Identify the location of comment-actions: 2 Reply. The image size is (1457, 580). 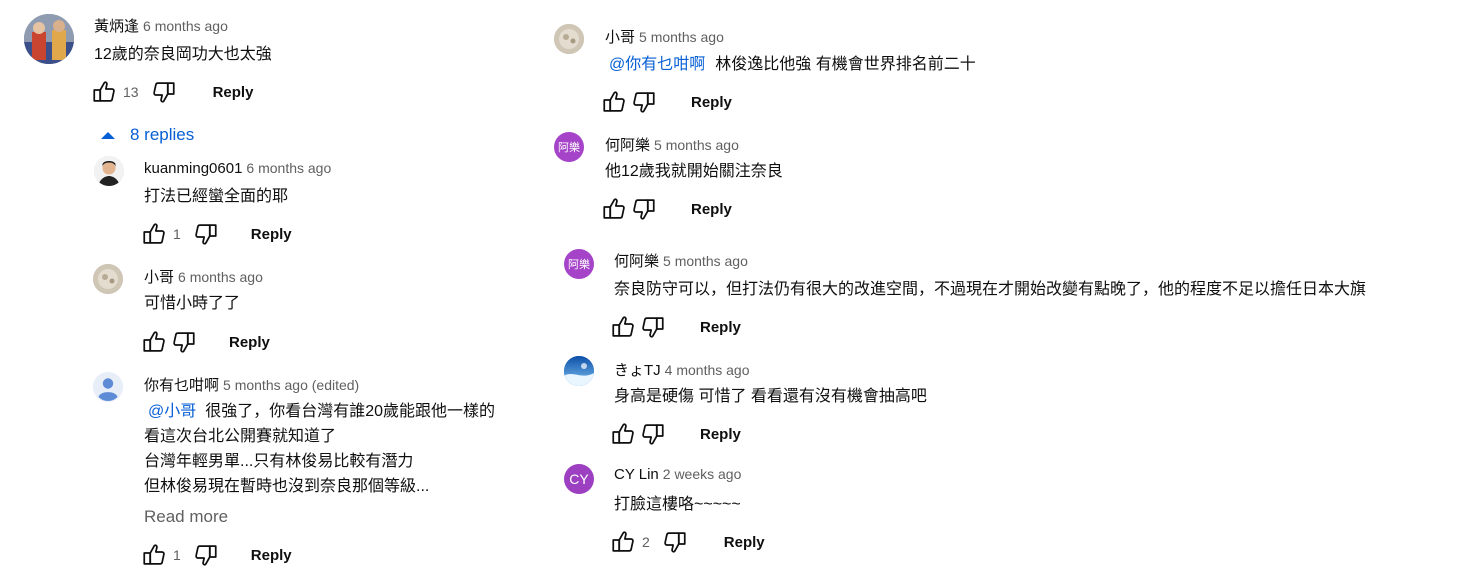
(687, 542).